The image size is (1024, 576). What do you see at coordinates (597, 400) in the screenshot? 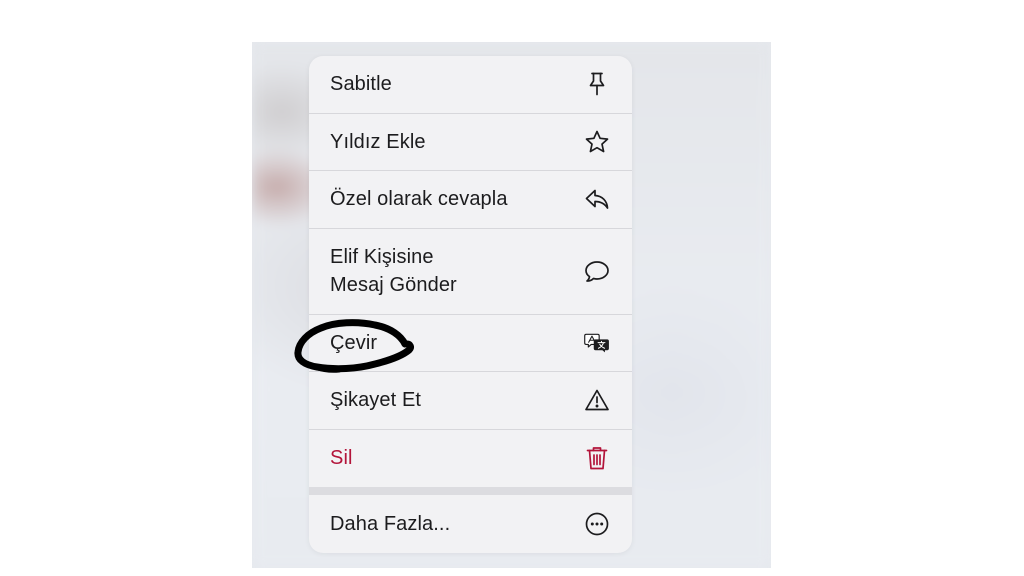
I see `warning-icon` at bounding box center [597, 400].